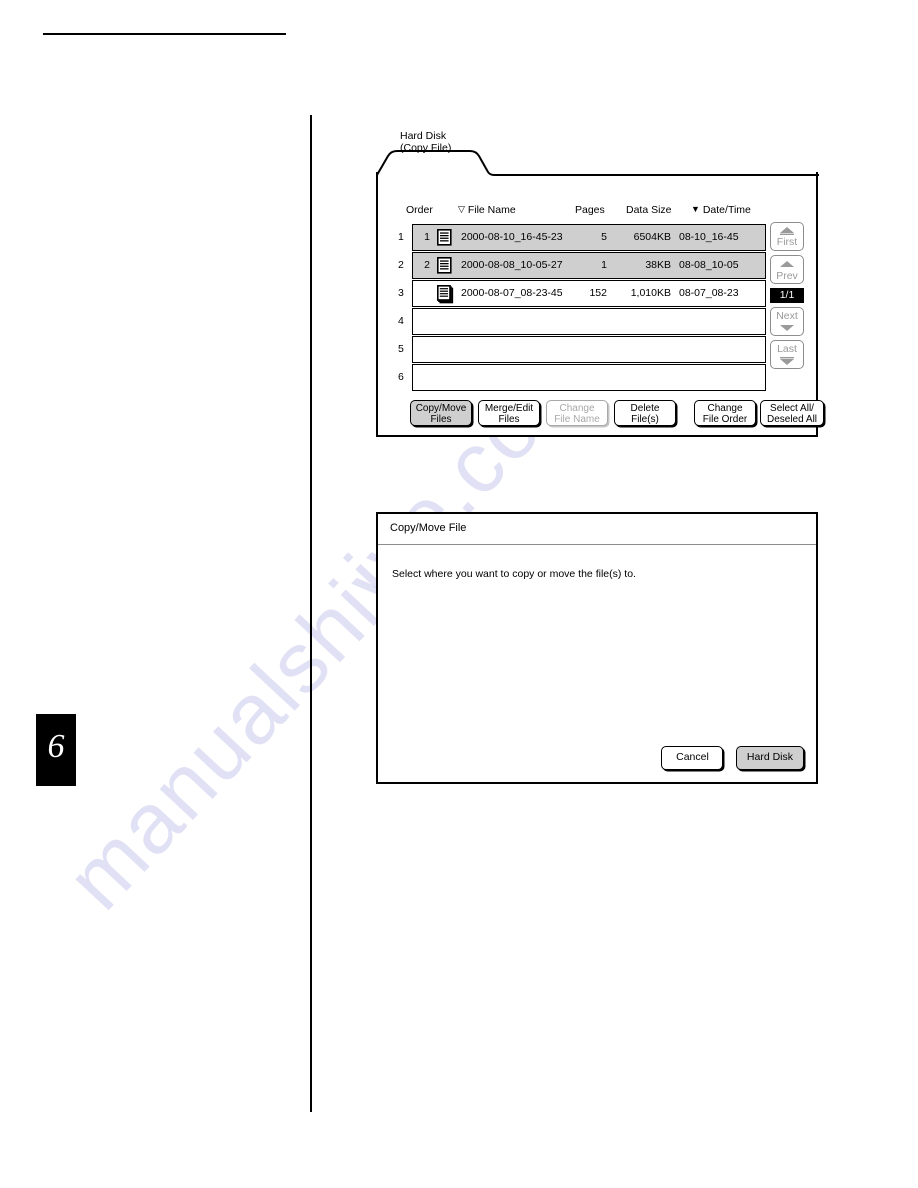 This screenshot has width=918, height=1188. Describe the element at coordinates (645, 408) in the screenshot. I see `delete-files-label-1: Delete` at that location.